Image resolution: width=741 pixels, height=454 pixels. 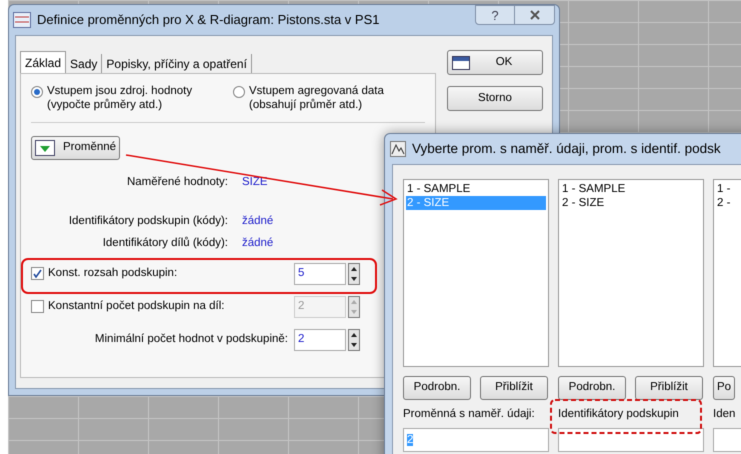 I want to click on window-icon, so click(x=22, y=20).